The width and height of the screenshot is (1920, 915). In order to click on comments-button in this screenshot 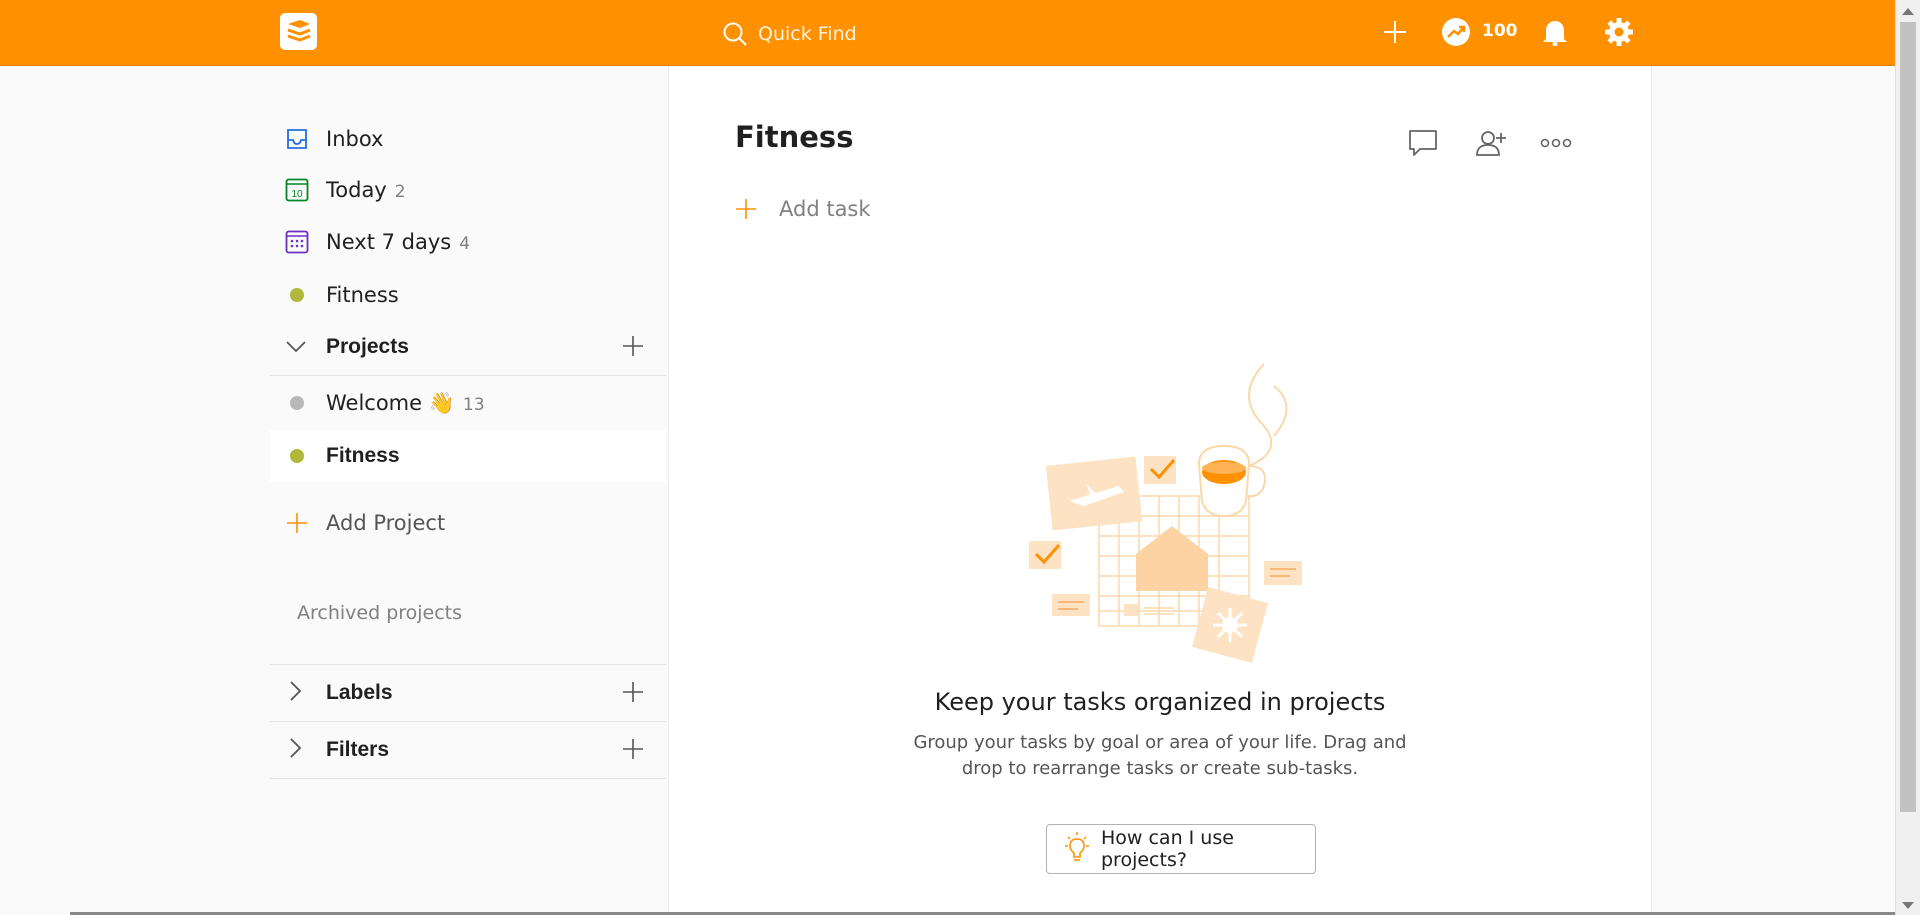, I will do `click(1423, 143)`.